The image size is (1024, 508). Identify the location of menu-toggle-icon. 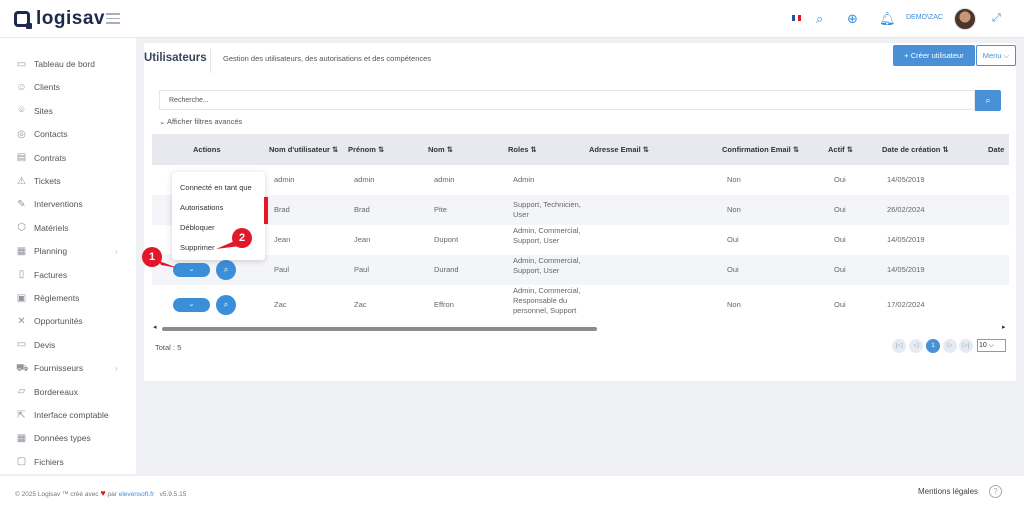
(113, 20).